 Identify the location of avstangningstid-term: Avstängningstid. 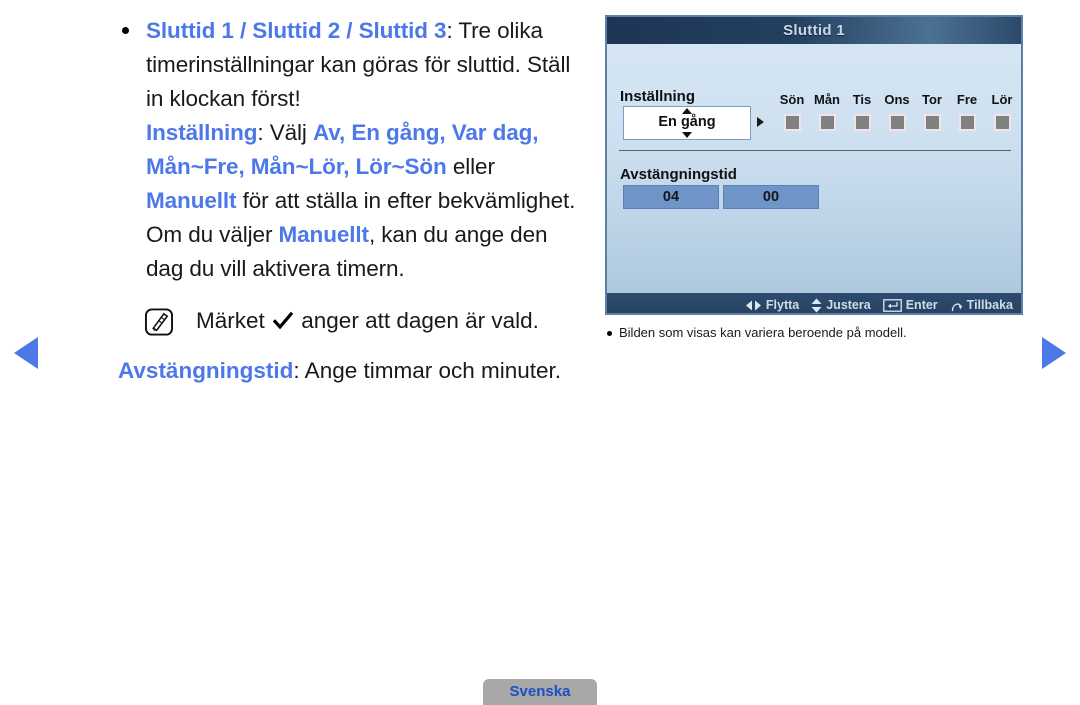
(206, 370).